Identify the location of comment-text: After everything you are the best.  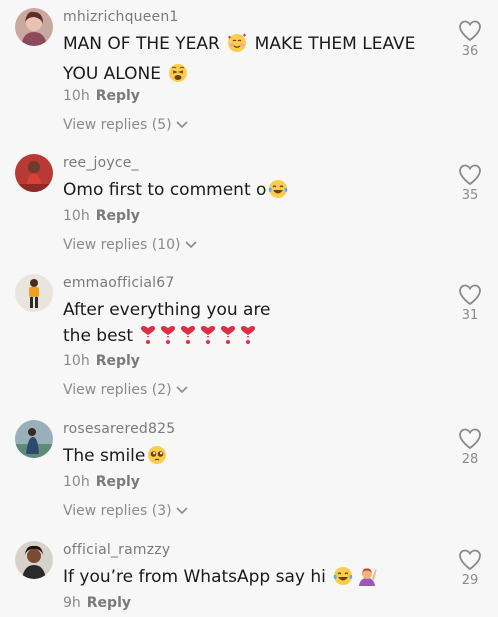
(183, 325).